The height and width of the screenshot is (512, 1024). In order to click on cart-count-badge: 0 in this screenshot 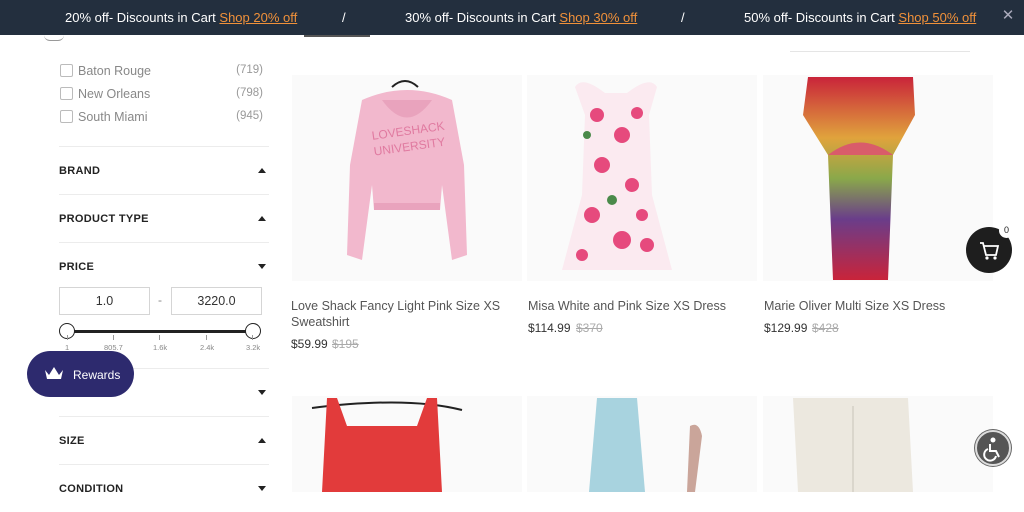, I will do `click(1006, 230)`.